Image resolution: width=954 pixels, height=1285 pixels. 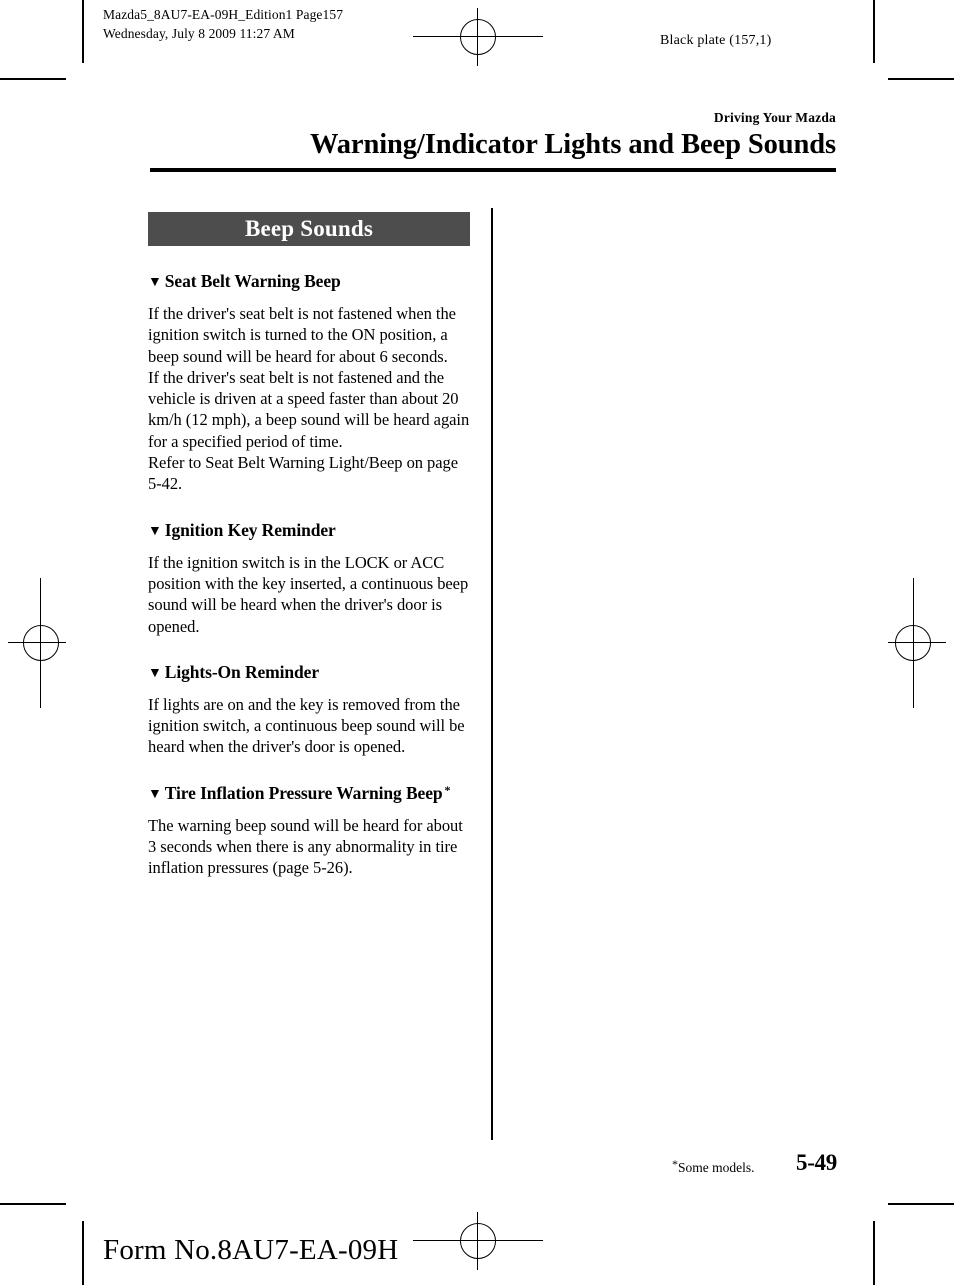 What do you see at coordinates (83, 31) in the screenshot?
I see `crop-mark-top-left-vertical` at bounding box center [83, 31].